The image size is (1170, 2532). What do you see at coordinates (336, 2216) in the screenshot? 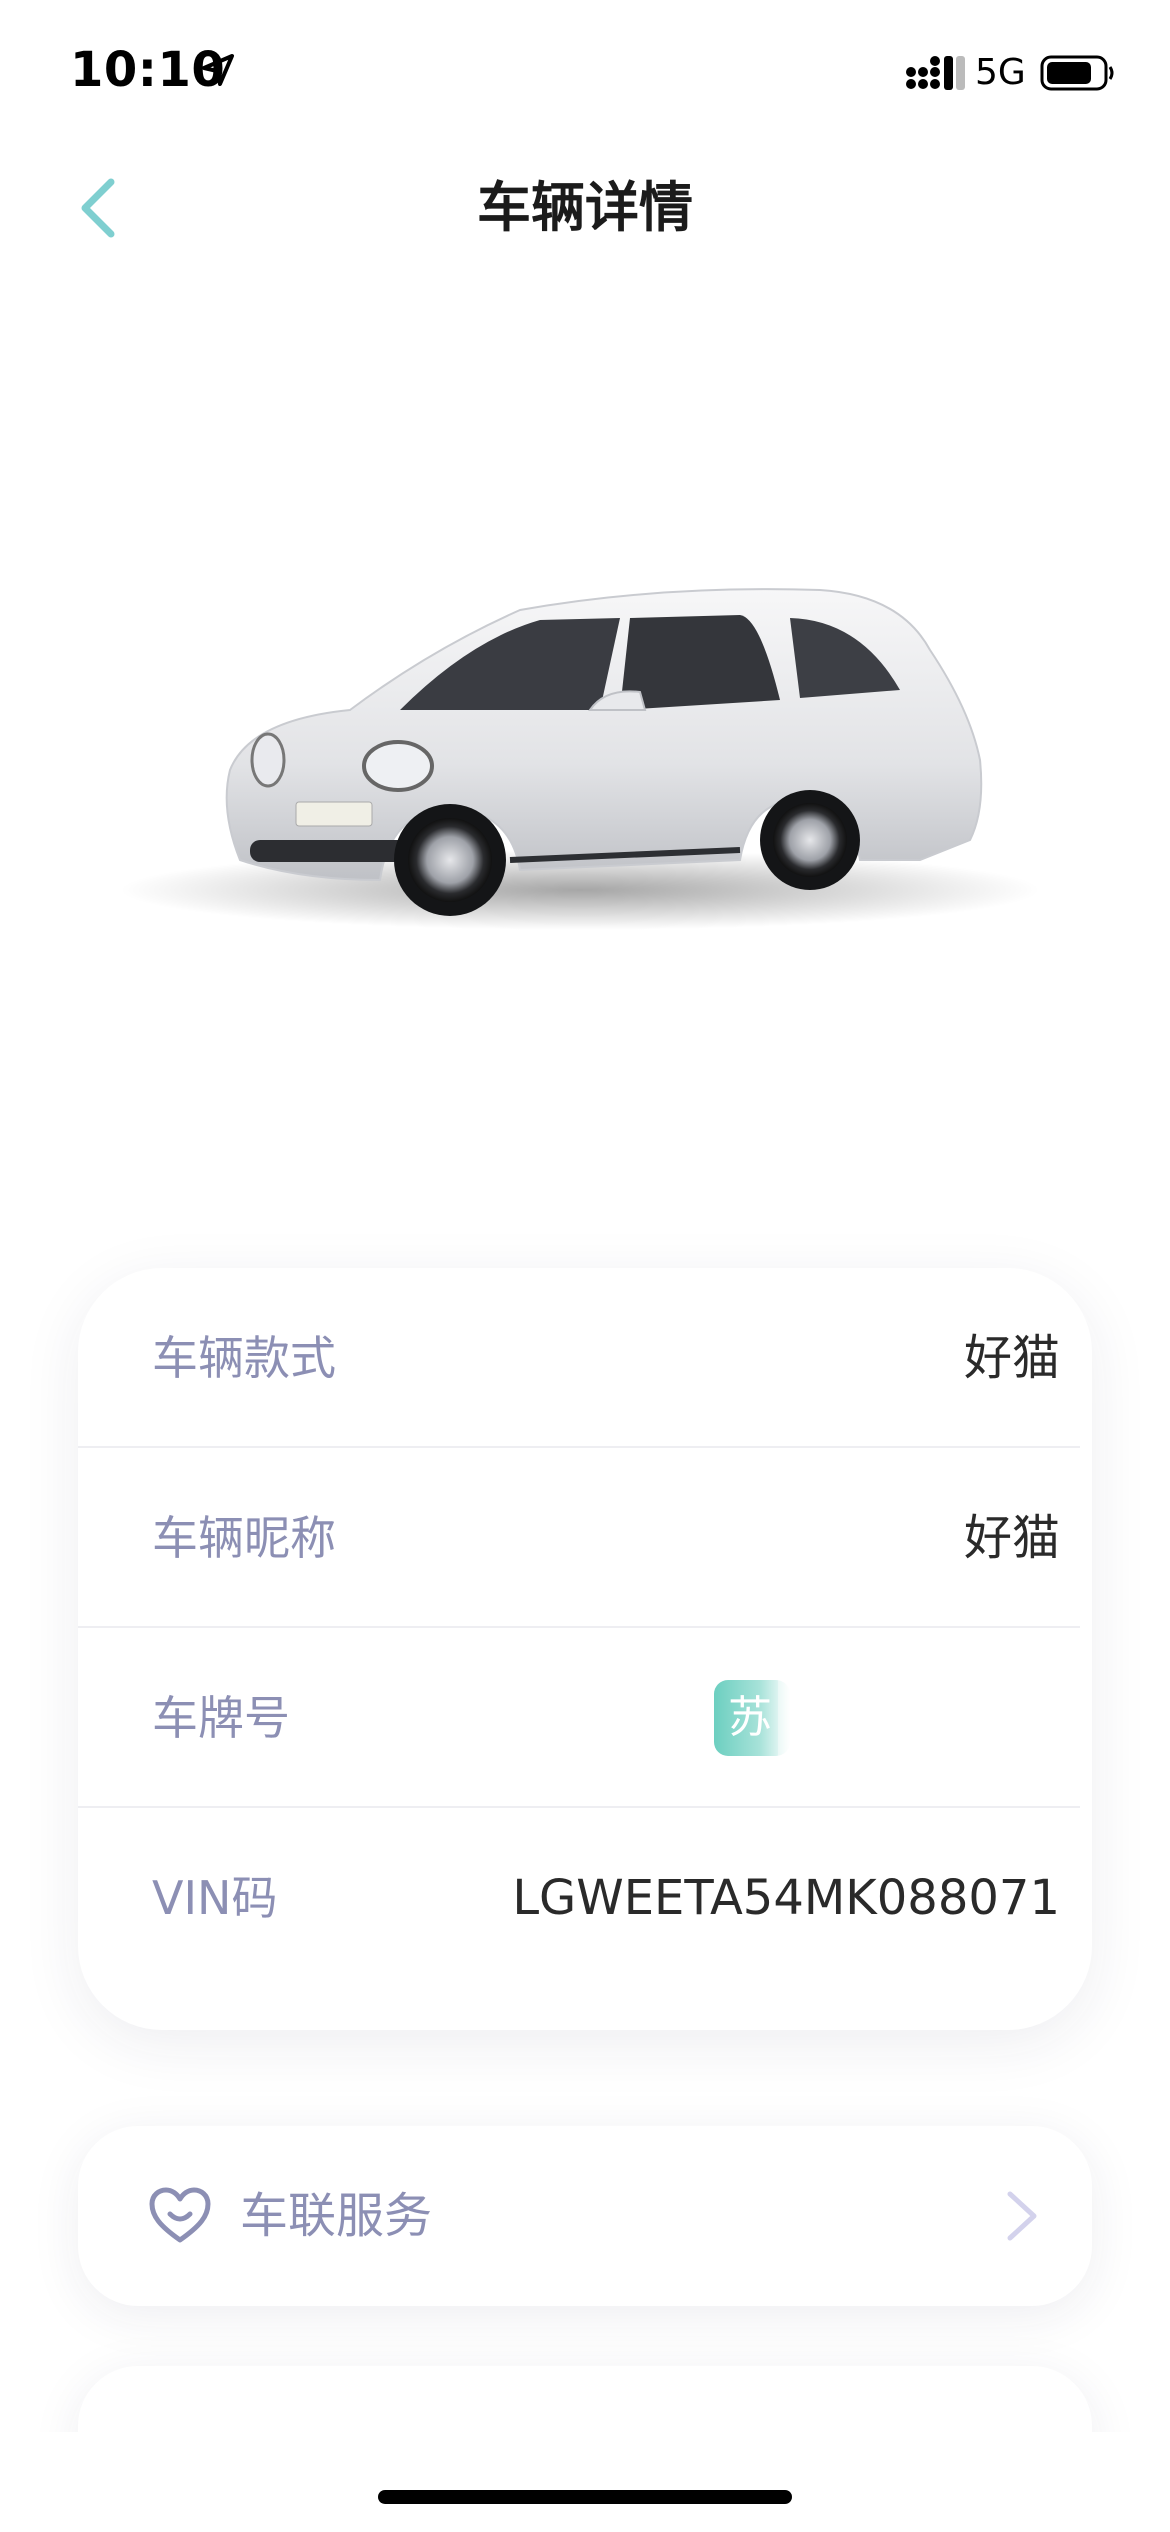
I see `connected-services-label: 车联服务` at bounding box center [336, 2216].